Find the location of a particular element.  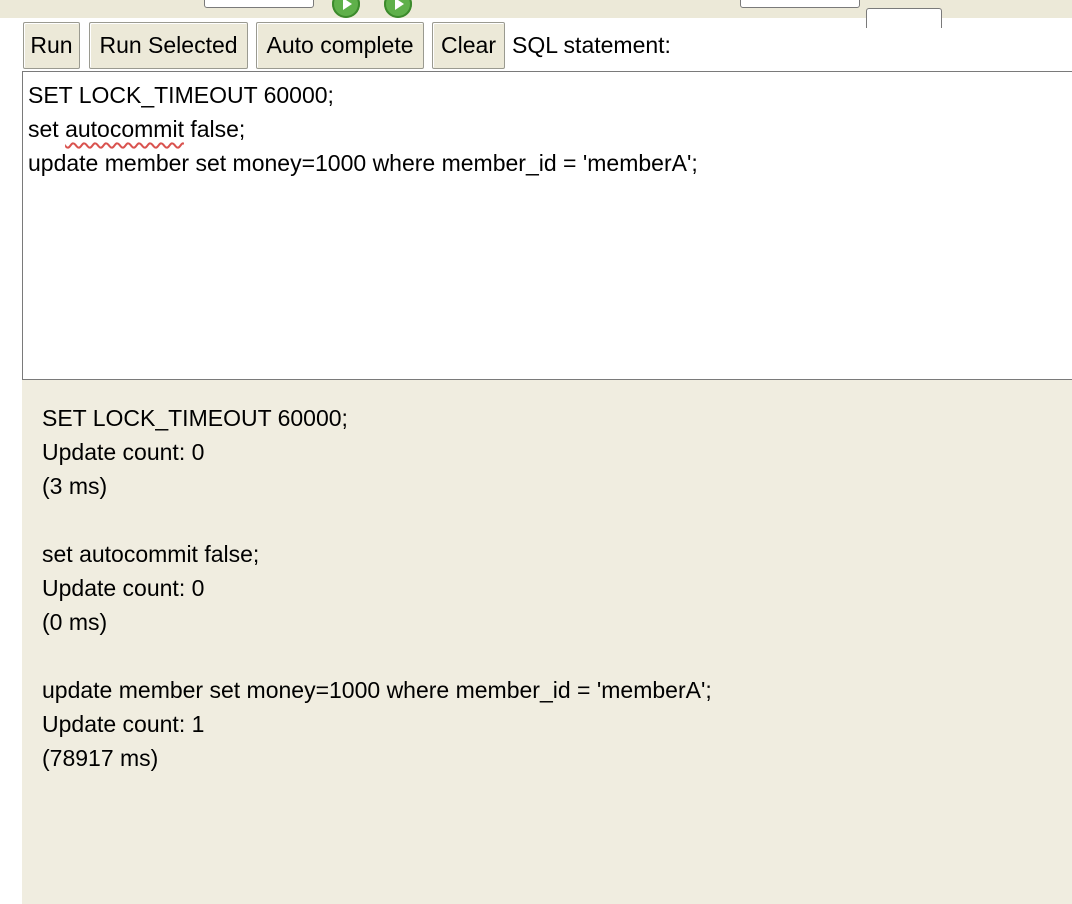

result-time: (3 ms) is located at coordinates (75, 486).